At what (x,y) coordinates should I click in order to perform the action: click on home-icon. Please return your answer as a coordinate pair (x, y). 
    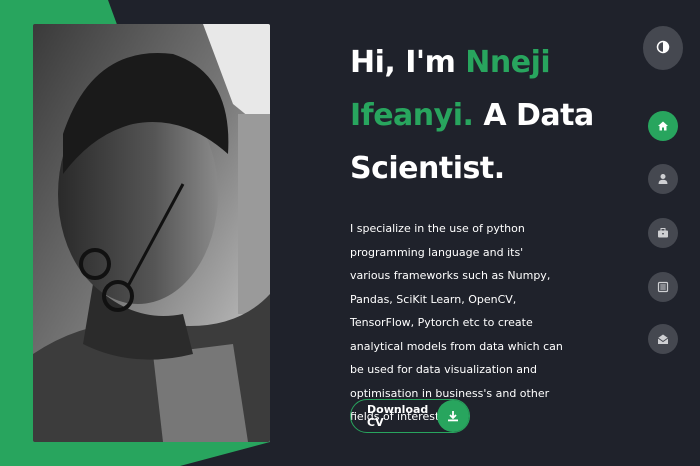
    Looking at the image, I should click on (663, 126).